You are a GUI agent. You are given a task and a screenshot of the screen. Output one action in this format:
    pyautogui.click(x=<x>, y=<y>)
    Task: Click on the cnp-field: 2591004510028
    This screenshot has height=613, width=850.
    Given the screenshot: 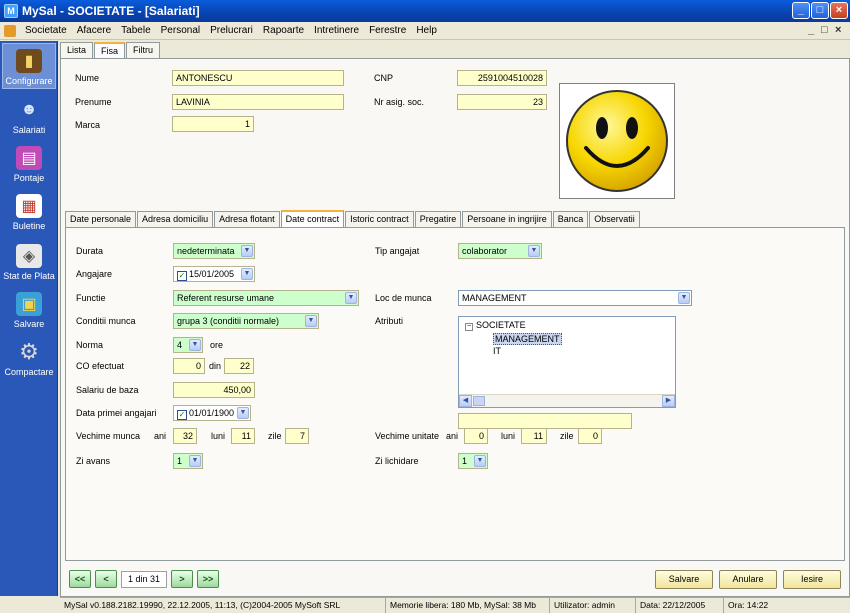 What is the action you would take?
    pyautogui.click(x=502, y=78)
    